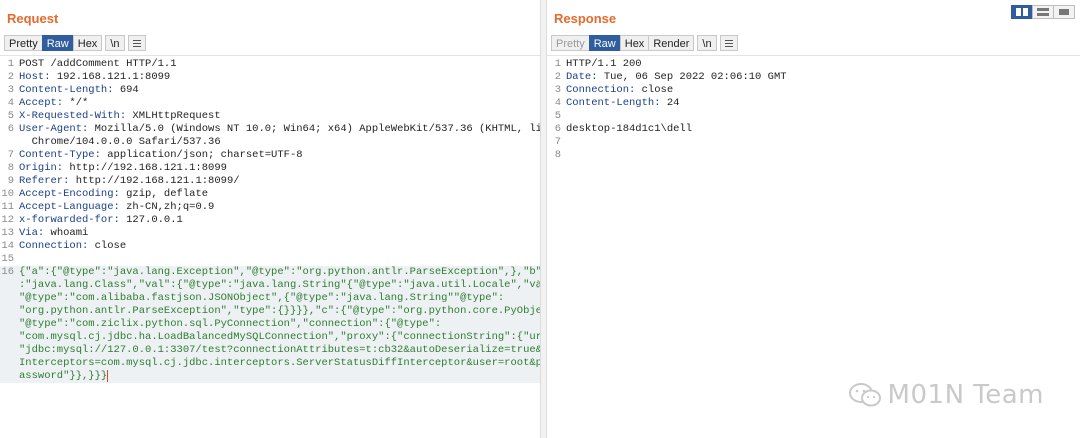 The height and width of the screenshot is (438, 1080). What do you see at coordinates (7, 233) in the screenshot?
I see `line-number: 13` at bounding box center [7, 233].